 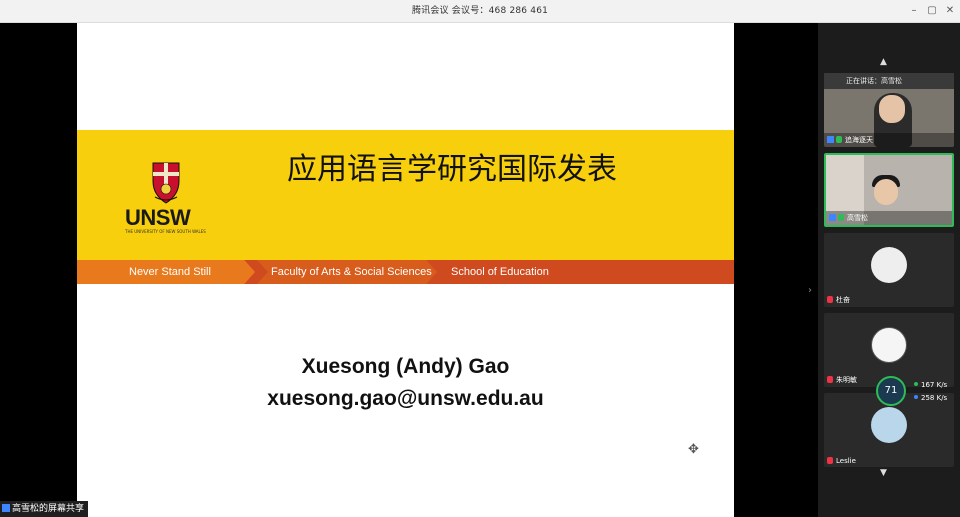 What do you see at coordinates (891, 391) in the screenshot?
I see `network-score: 71` at bounding box center [891, 391].